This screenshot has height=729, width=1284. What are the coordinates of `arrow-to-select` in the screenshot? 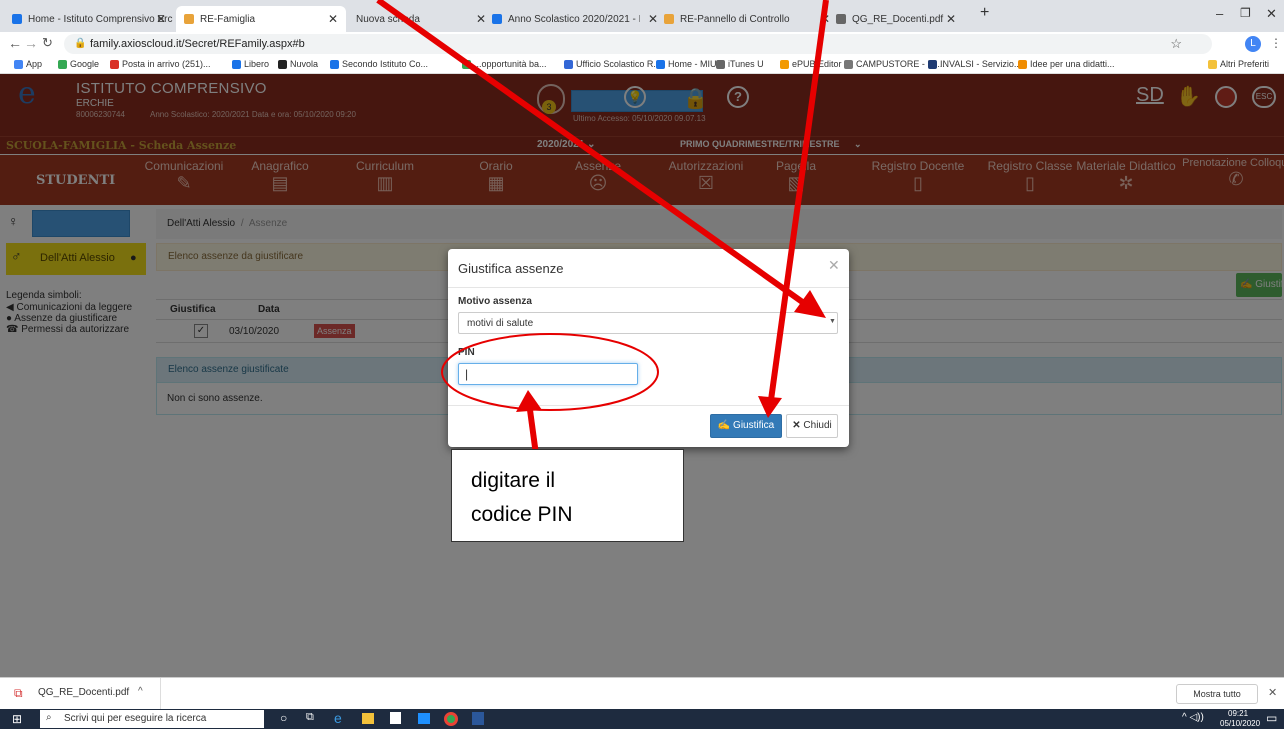 It's located at (593, 154).